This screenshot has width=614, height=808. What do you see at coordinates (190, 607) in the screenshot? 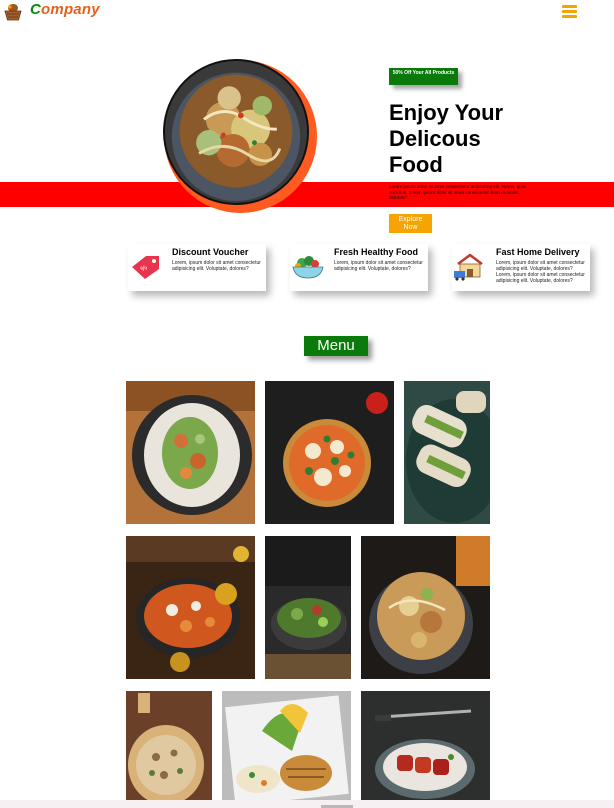
I see `menu-item-curry-pan` at bounding box center [190, 607].